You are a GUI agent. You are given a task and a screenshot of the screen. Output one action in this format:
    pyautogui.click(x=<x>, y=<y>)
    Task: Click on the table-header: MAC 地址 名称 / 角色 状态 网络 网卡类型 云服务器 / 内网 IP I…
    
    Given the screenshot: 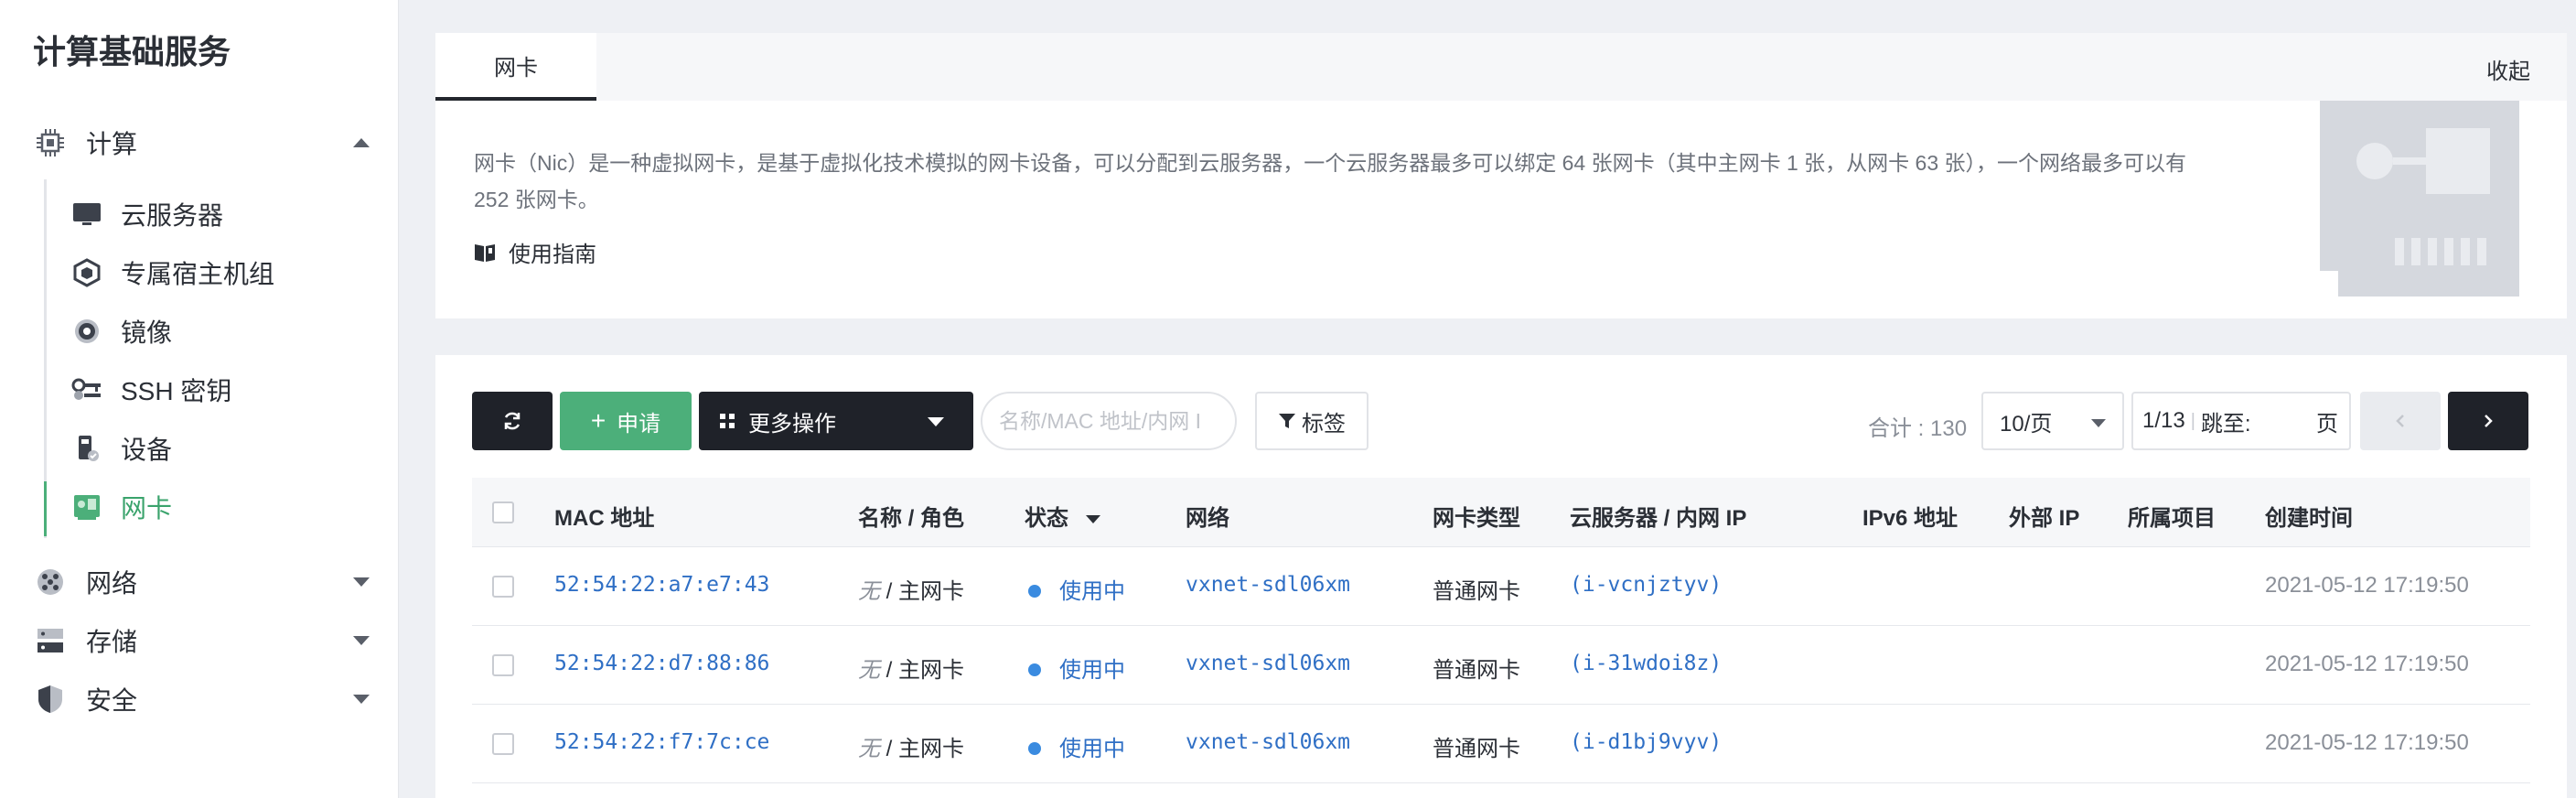 What is the action you would take?
    pyautogui.click(x=1501, y=512)
    